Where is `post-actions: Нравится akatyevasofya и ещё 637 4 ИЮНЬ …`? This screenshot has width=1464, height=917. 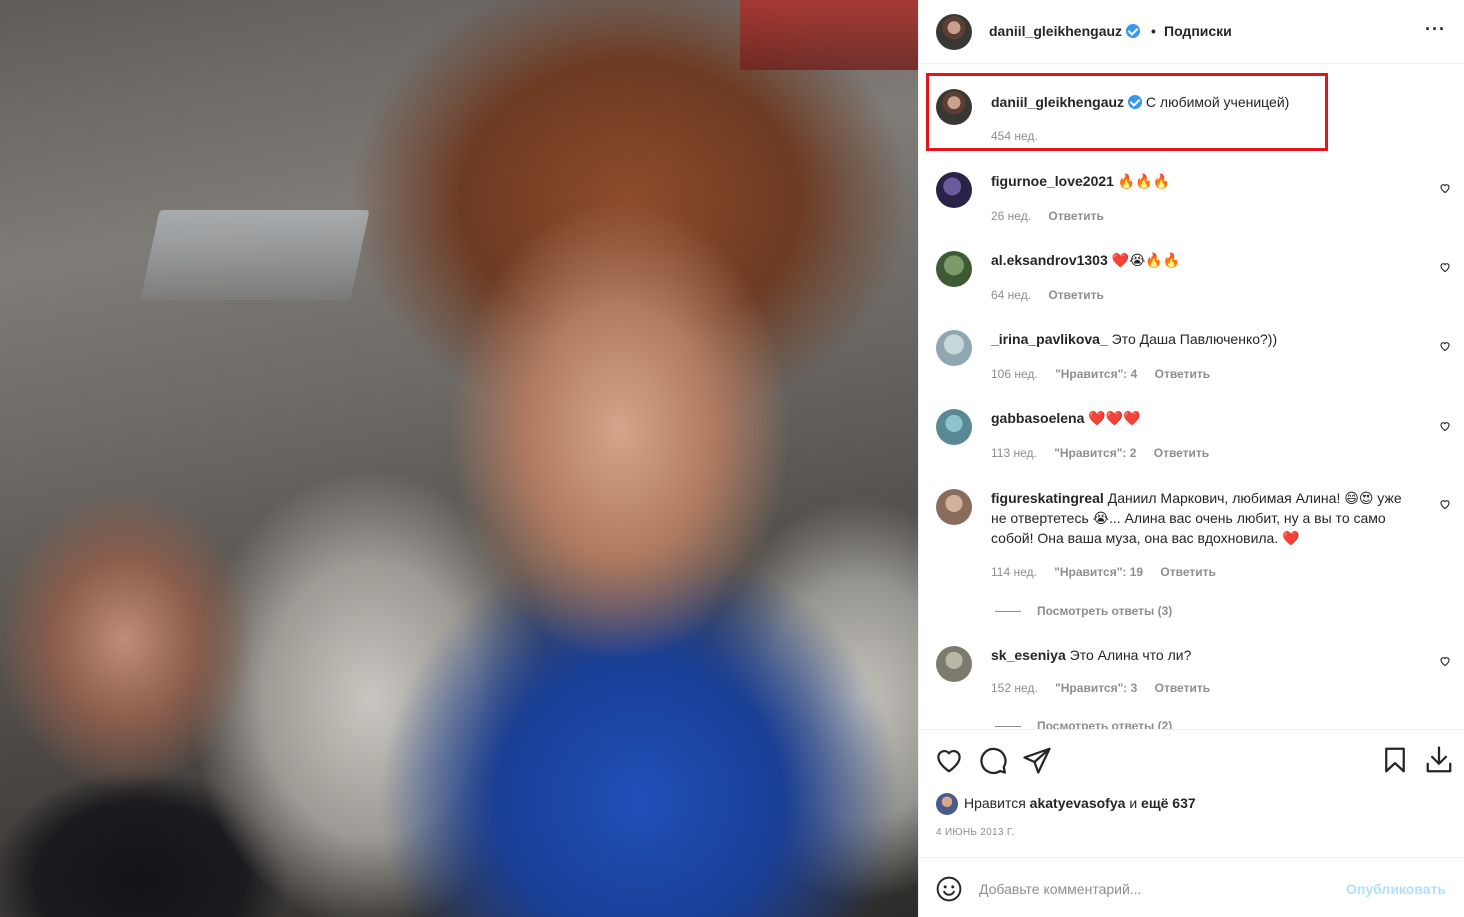
post-actions: Нравится akatyevasofya и ещё 637 4 ИЮНЬ … is located at coordinates (1191, 793).